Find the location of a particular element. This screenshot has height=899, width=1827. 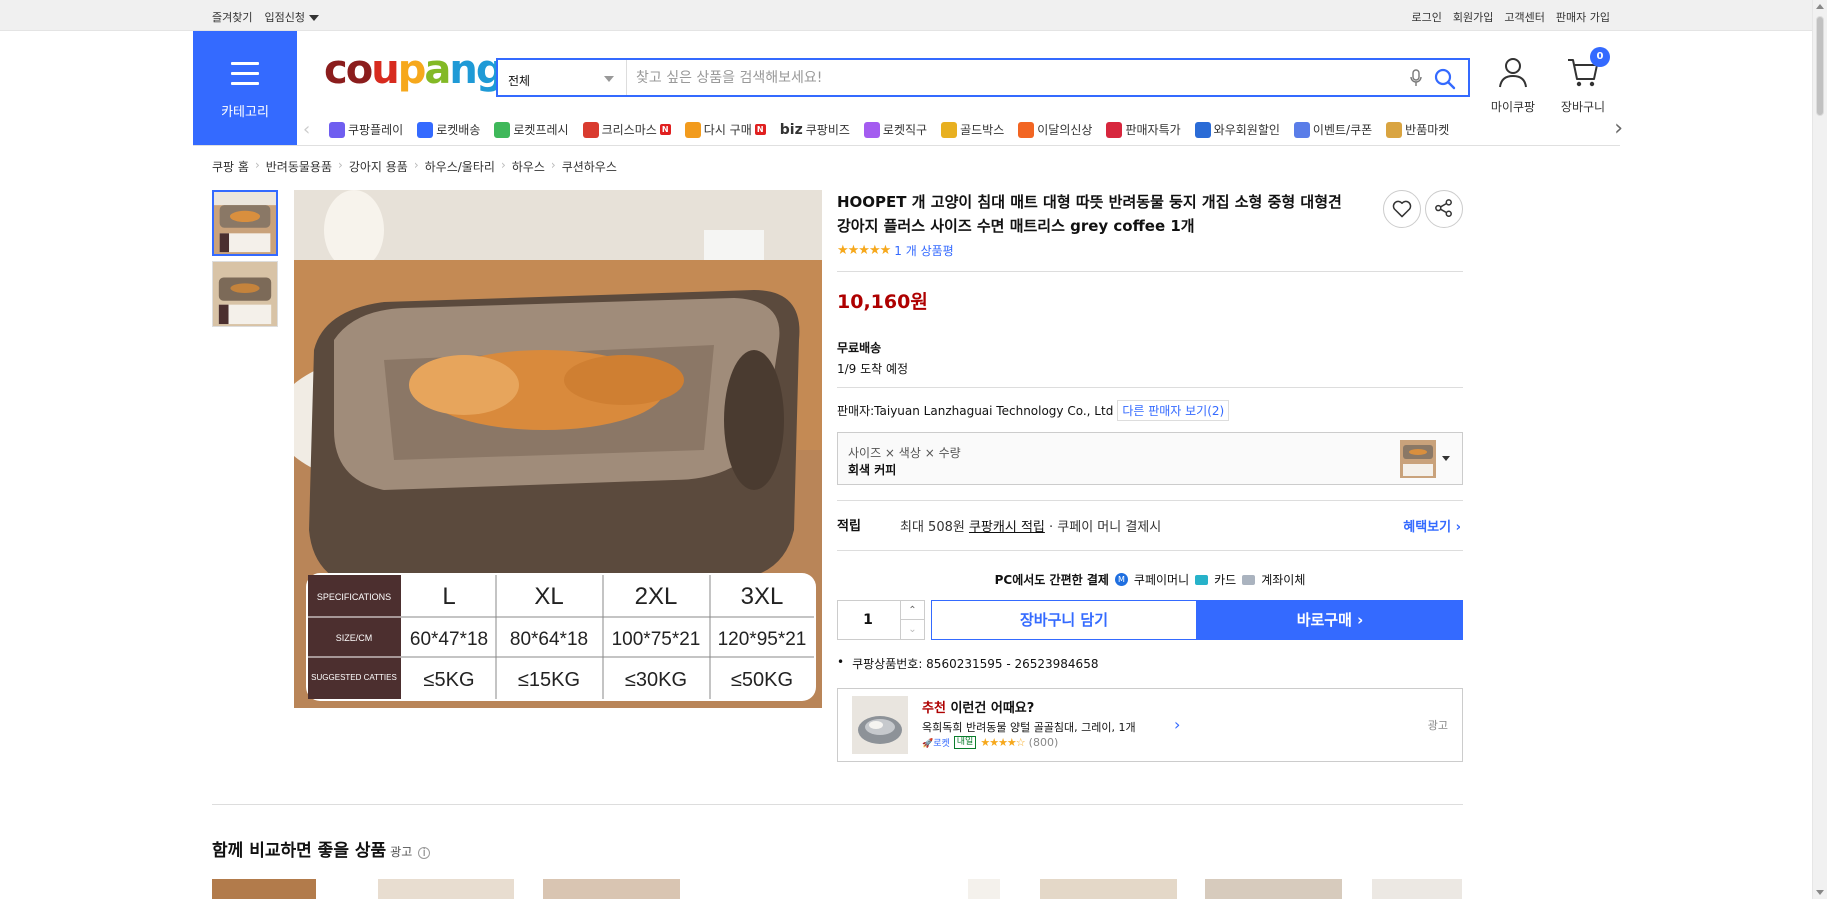

chevron-right-icon: › is located at coordinates (1177, 724).